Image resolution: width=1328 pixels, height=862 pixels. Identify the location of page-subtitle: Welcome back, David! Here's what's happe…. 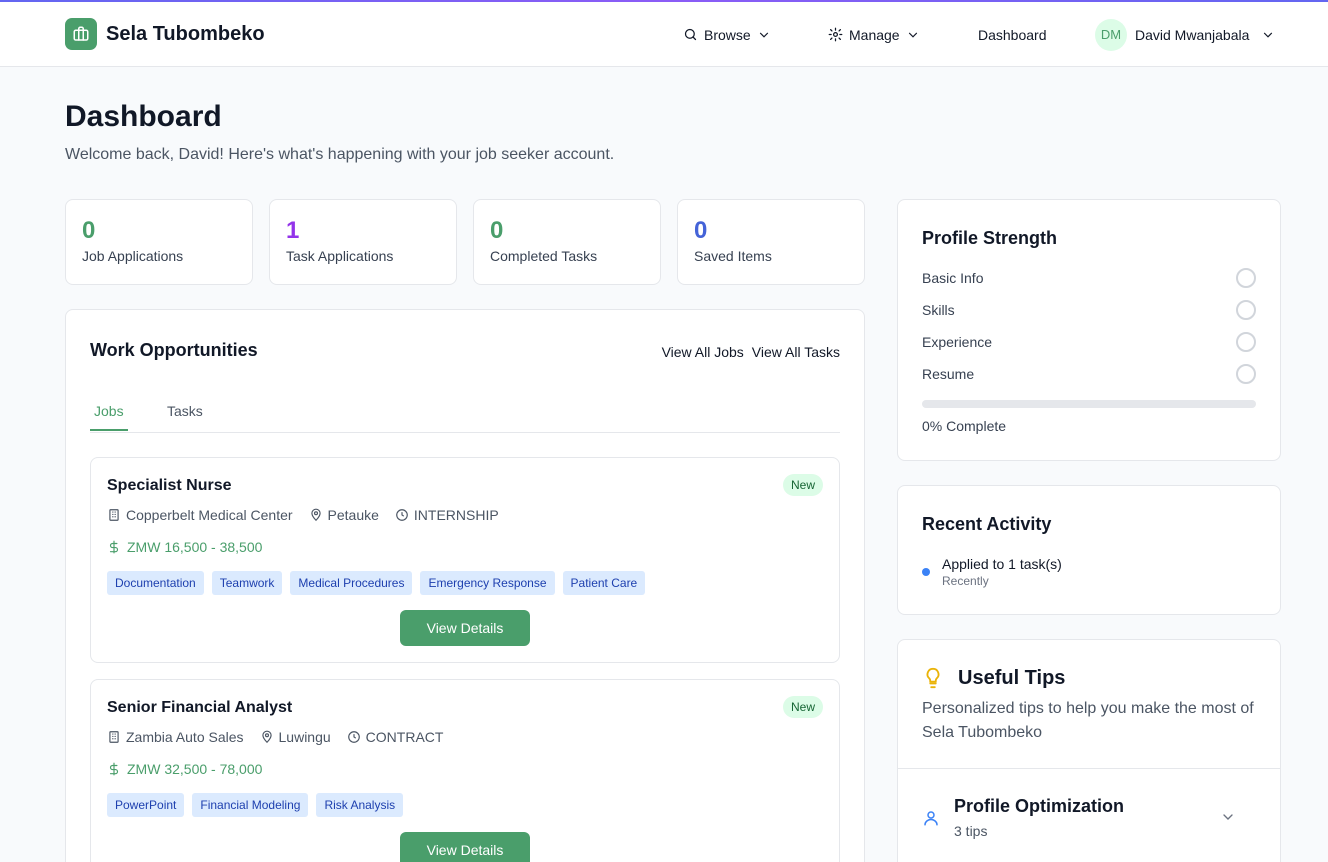
(340, 154).